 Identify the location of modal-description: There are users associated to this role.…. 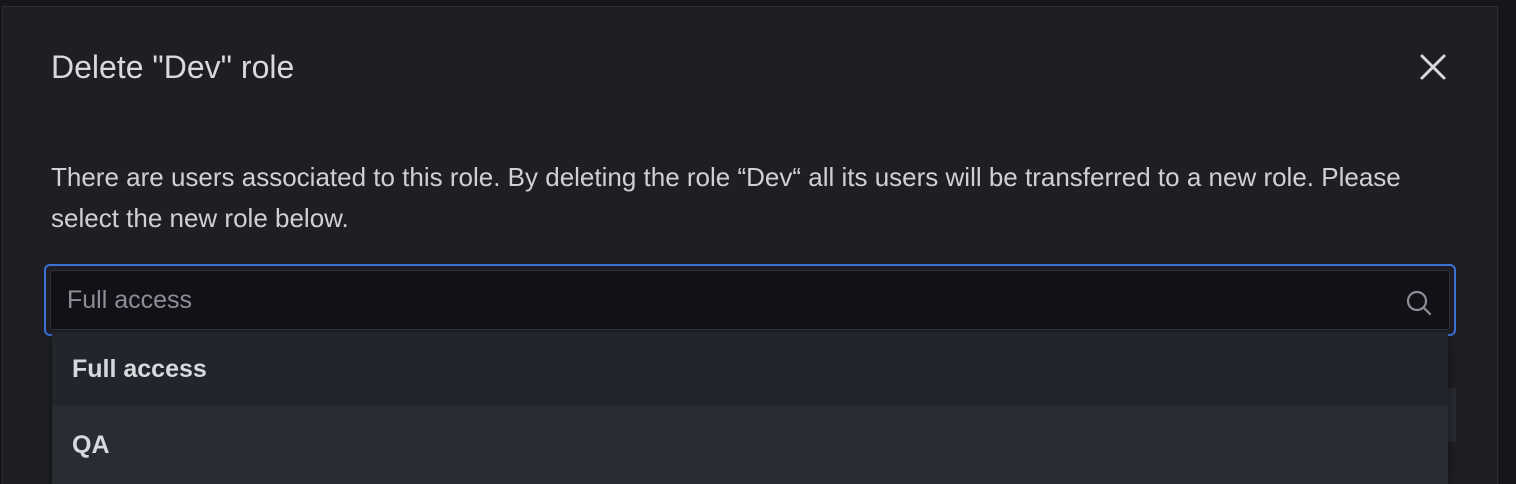
(726, 197).